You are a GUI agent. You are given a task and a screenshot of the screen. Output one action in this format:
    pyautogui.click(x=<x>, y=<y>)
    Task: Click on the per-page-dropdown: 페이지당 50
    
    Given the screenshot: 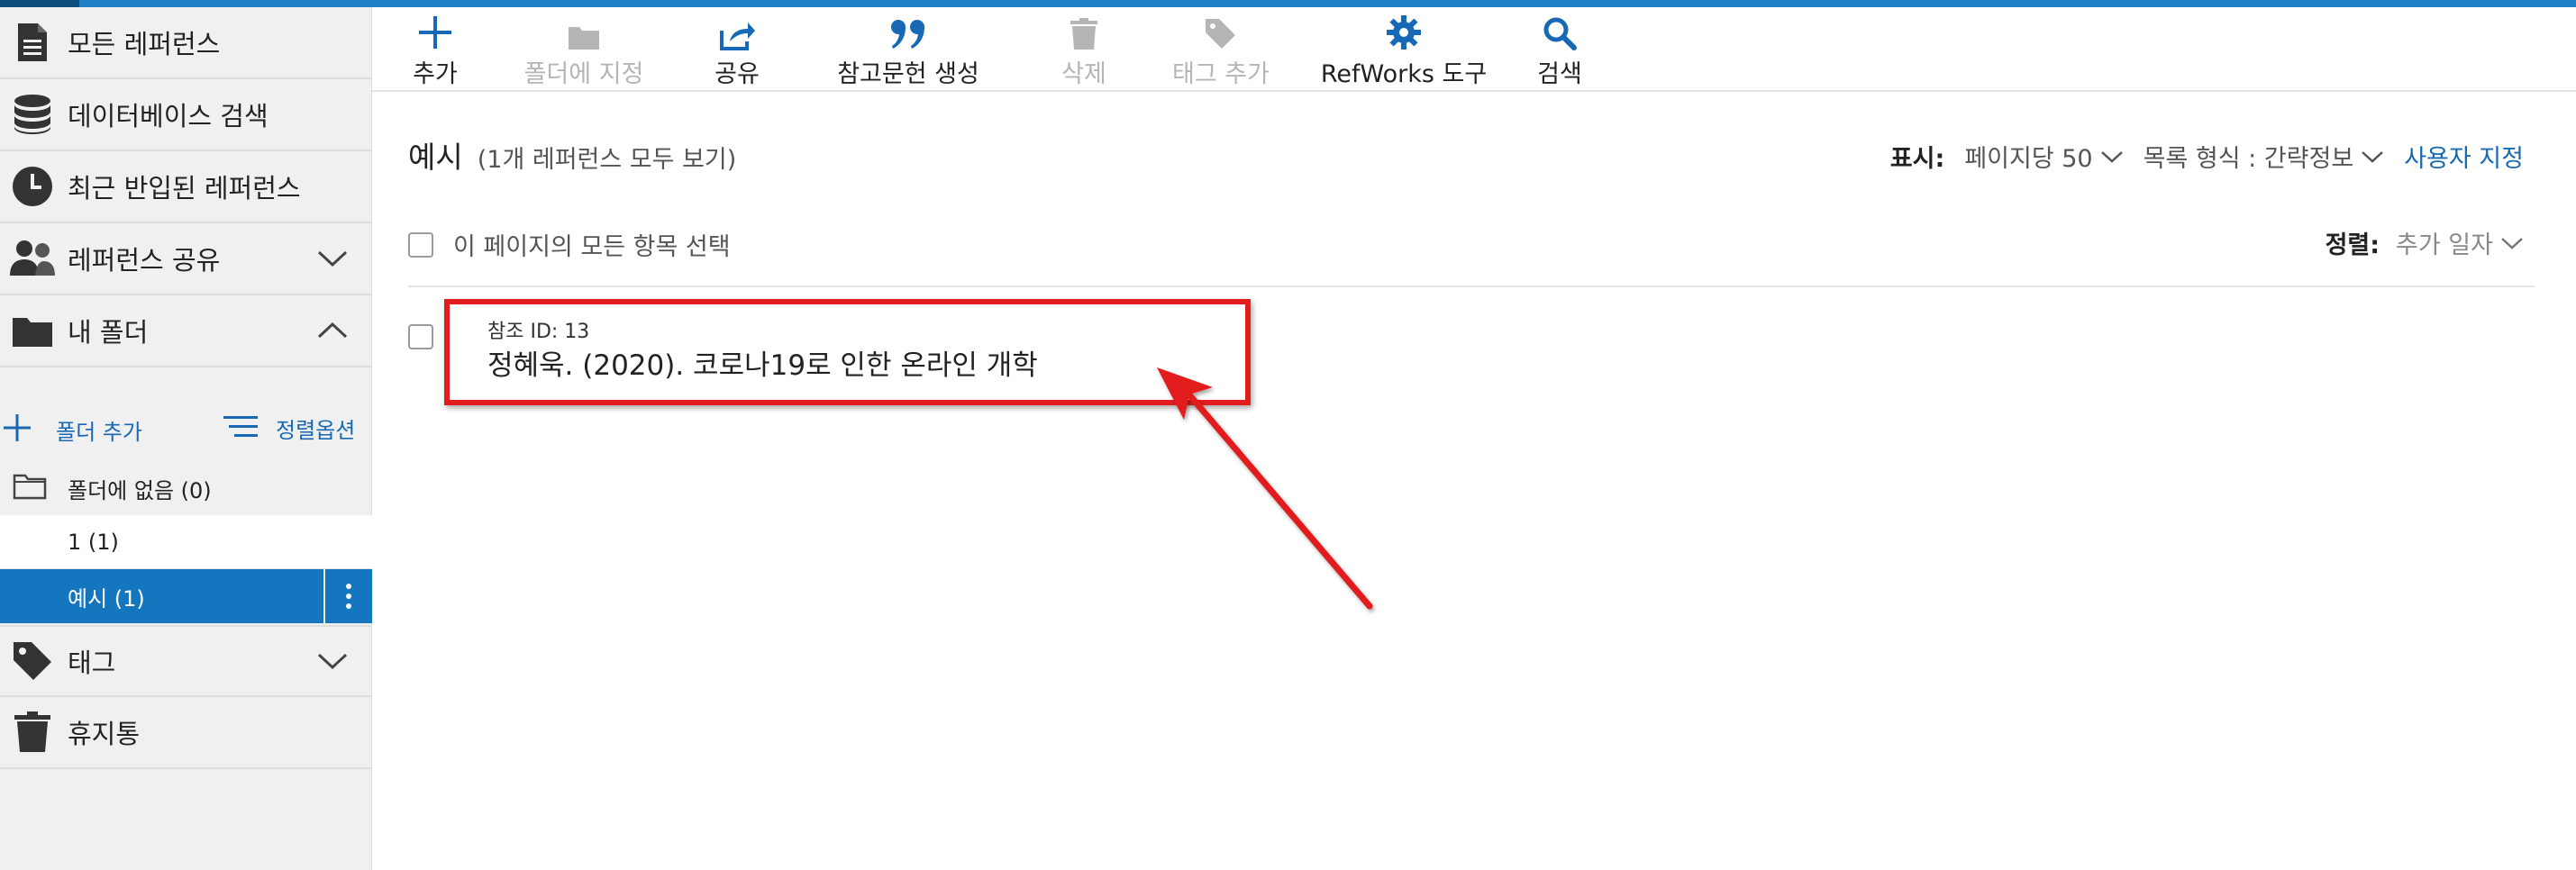 What is the action you would take?
    pyautogui.click(x=2043, y=156)
    